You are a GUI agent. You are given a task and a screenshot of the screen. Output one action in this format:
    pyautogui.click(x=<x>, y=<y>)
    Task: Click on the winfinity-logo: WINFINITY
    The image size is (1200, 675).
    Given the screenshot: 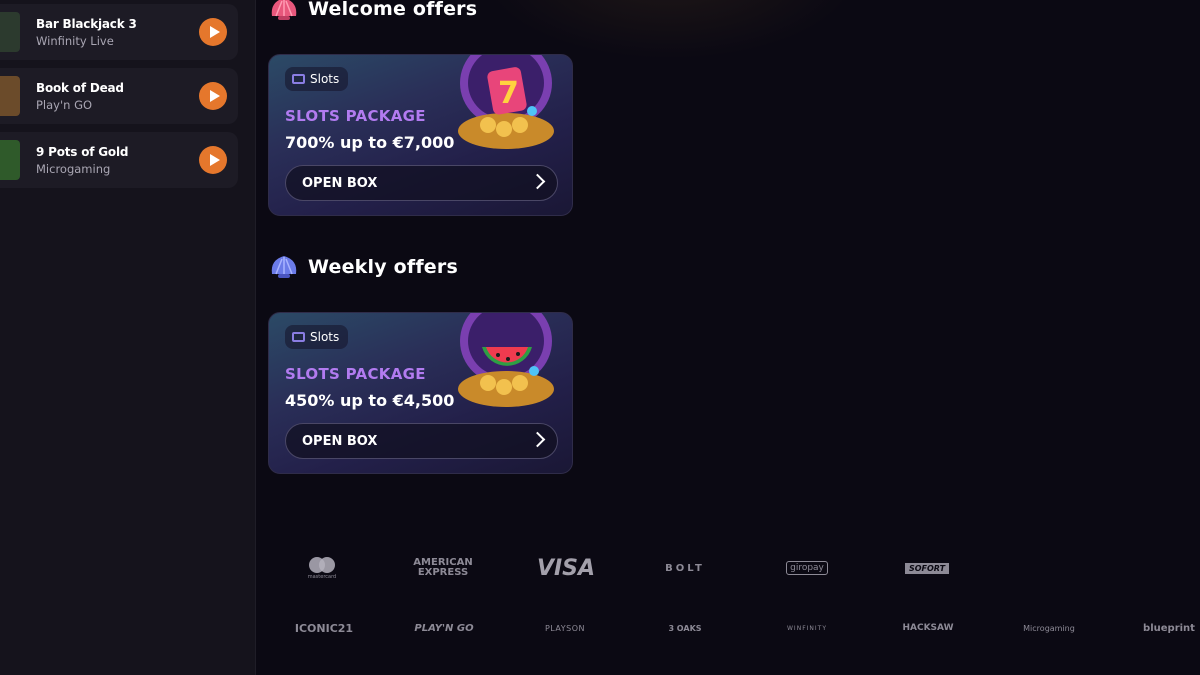 What is the action you would take?
    pyautogui.click(x=807, y=628)
    